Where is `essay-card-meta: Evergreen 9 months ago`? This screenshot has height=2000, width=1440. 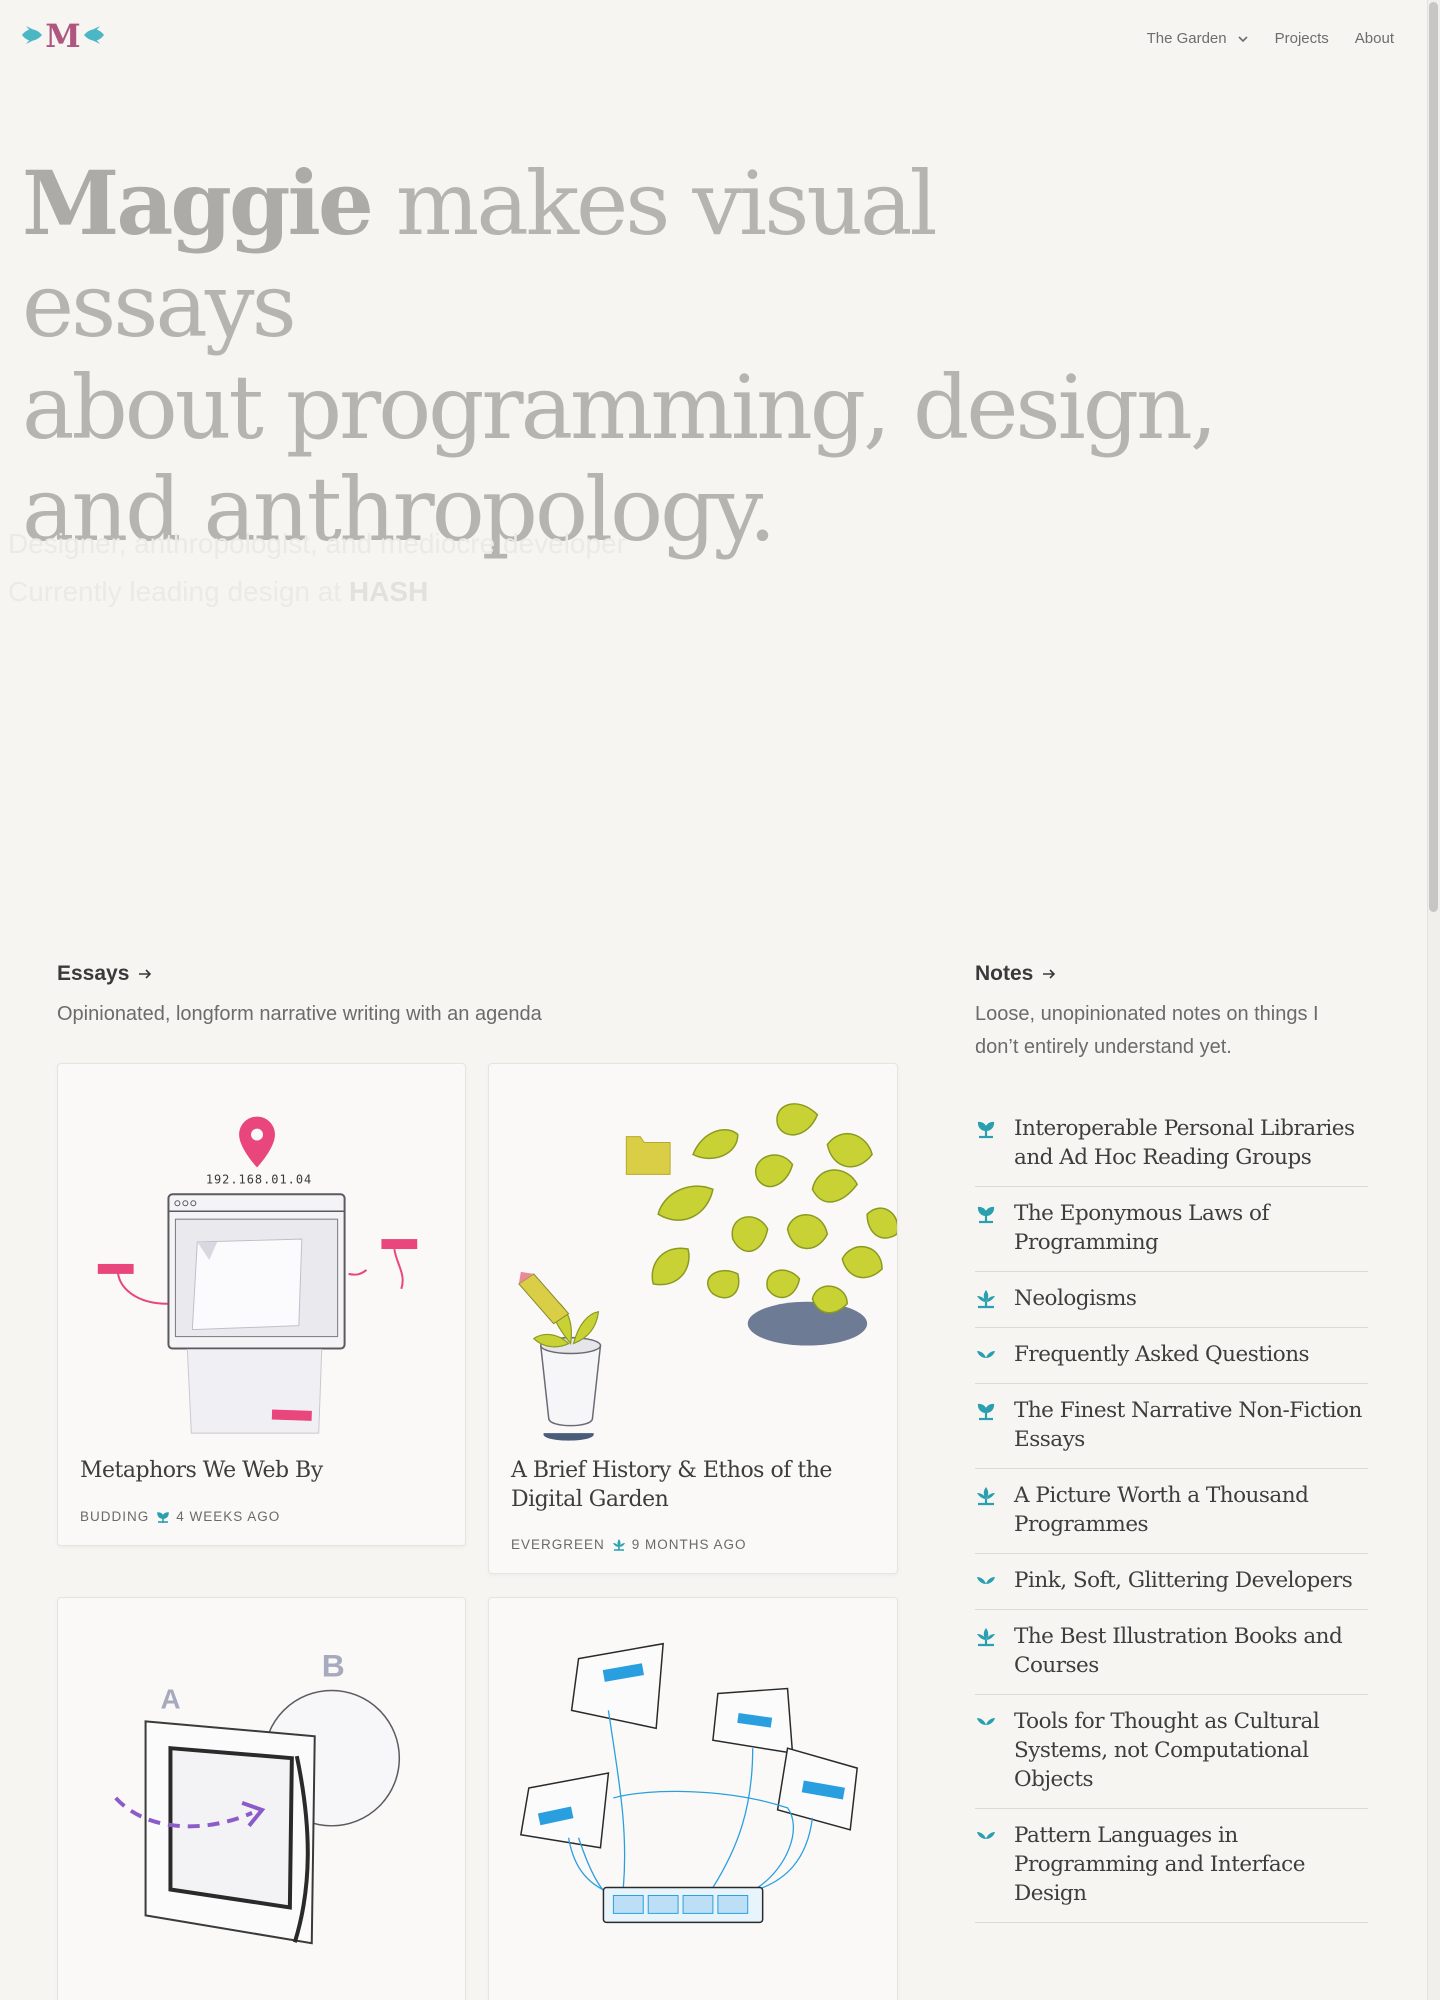
essay-card-meta: Evergreen 9 months ago is located at coordinates (629, 1544).